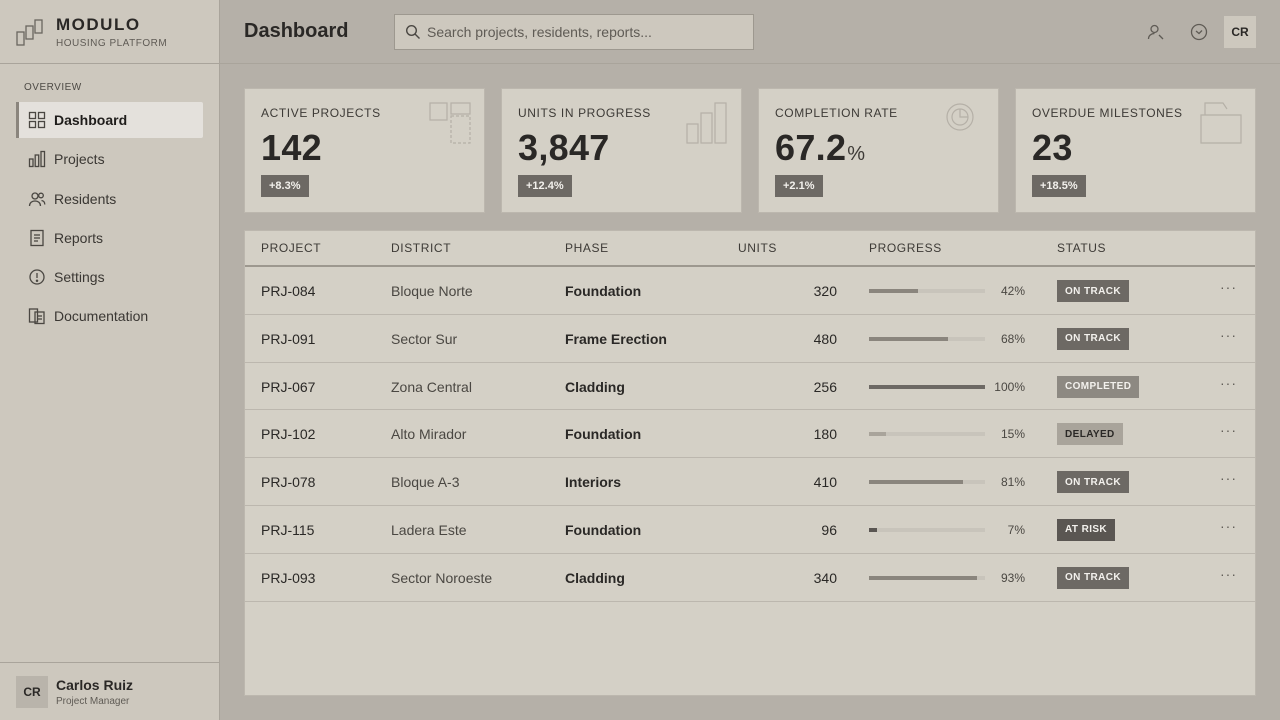 Image resolution: width=1280 pixels, height=720 pixels. Describe the element at coordinates (1012, 291) in the screenshot. I see `progress-percent: 42%` at that location.